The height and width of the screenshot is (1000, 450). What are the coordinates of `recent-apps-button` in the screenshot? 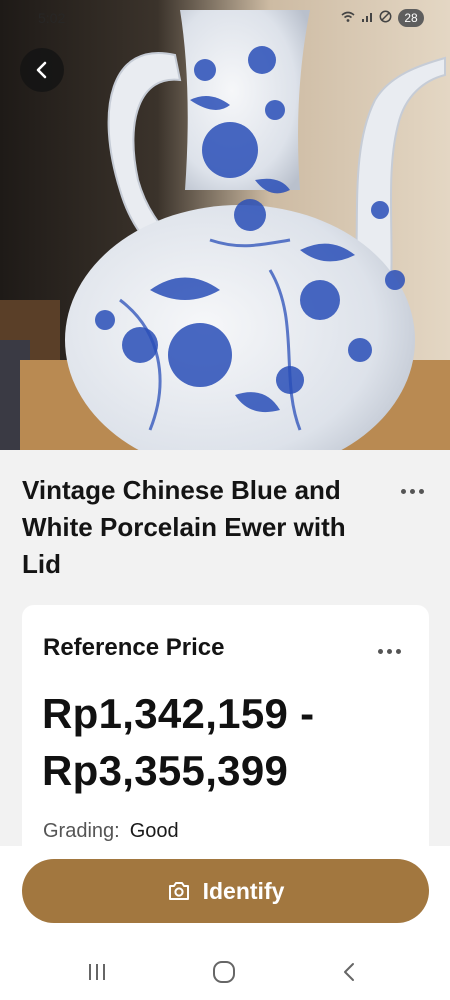 It's located at (97, 972).